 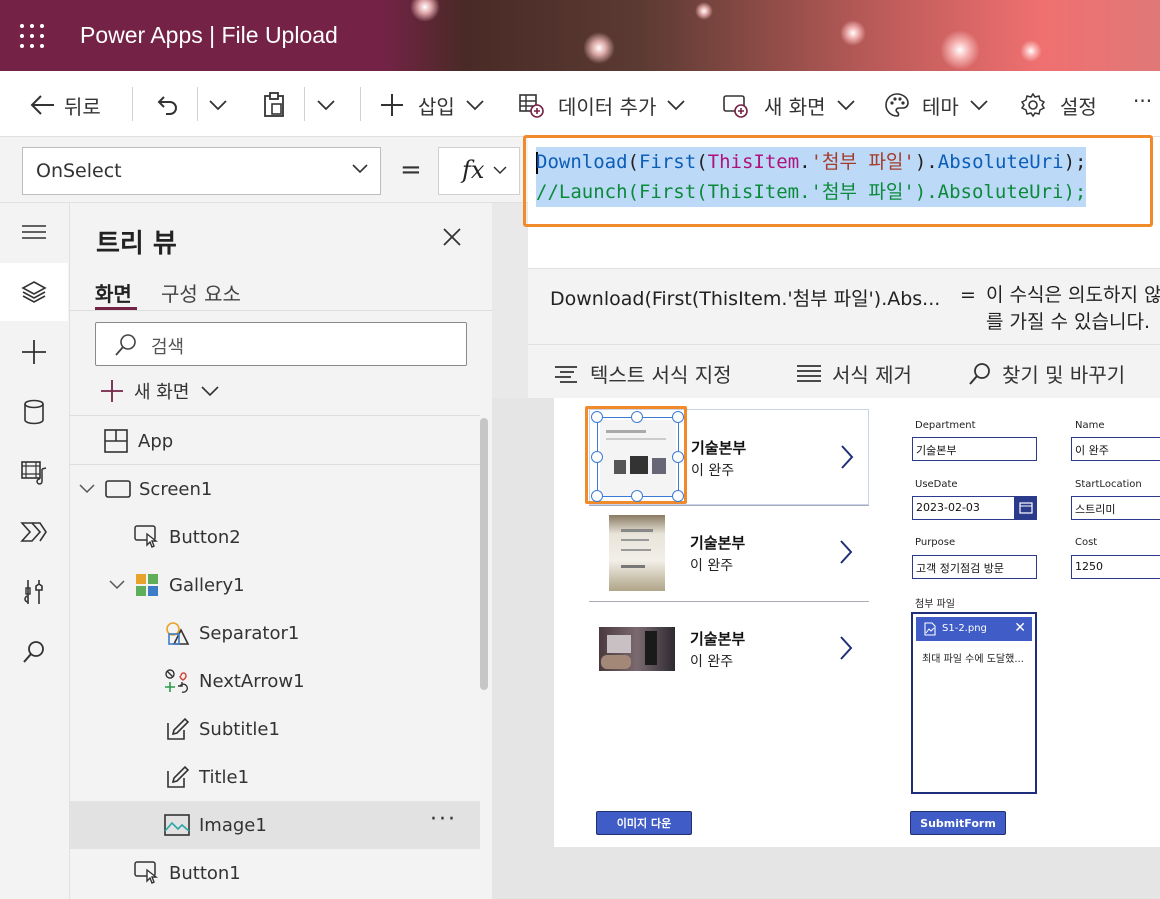 What do you see at coordinates (974, 567) in the screenshot?
I see `purpose-field: 고객 정기점검 방문` at bounding box center [974, 567].